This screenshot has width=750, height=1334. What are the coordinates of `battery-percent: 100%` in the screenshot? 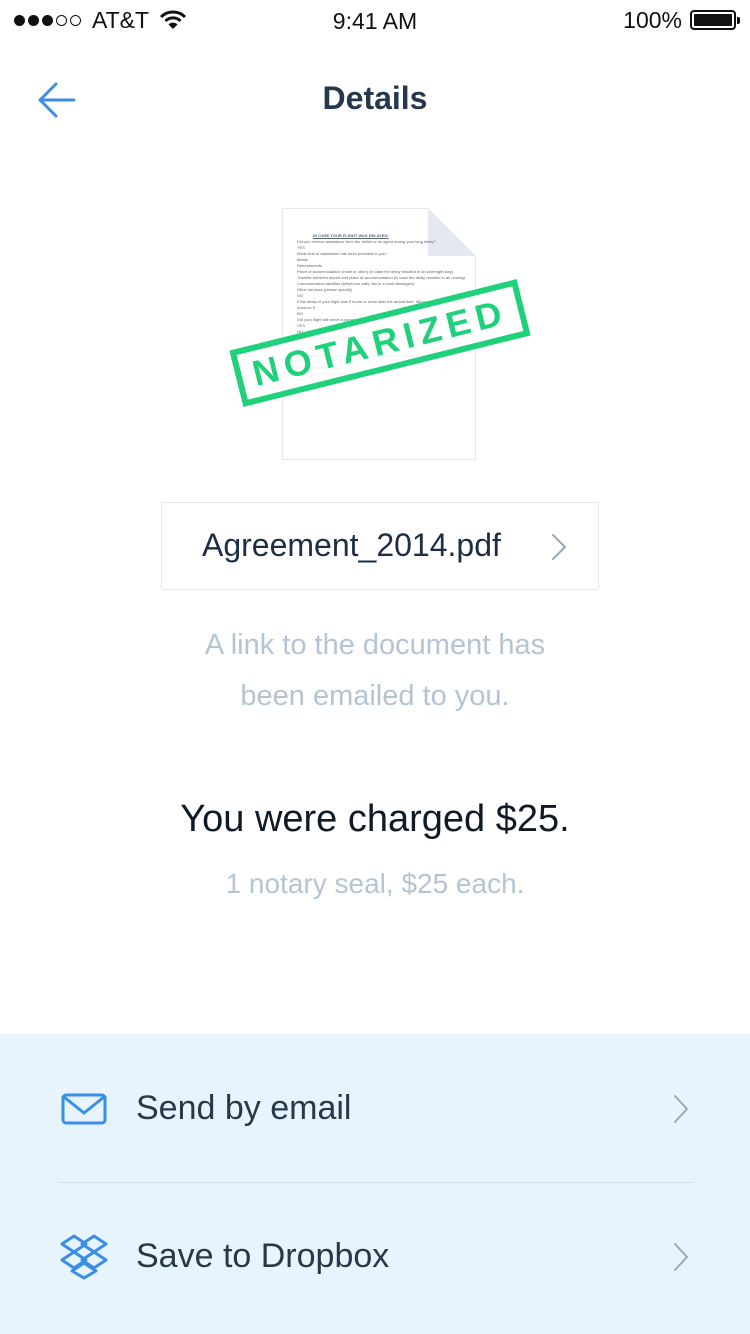 It's located at (652, 19).